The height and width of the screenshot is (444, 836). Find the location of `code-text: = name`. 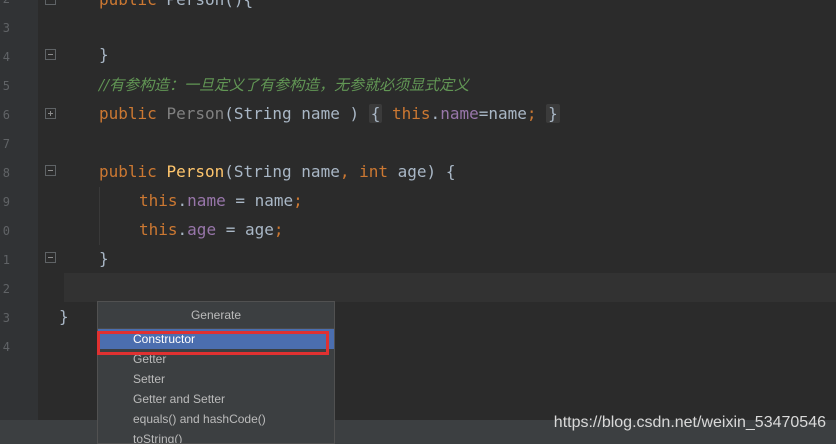

code-text: = name is located at coordinates (259, 200).